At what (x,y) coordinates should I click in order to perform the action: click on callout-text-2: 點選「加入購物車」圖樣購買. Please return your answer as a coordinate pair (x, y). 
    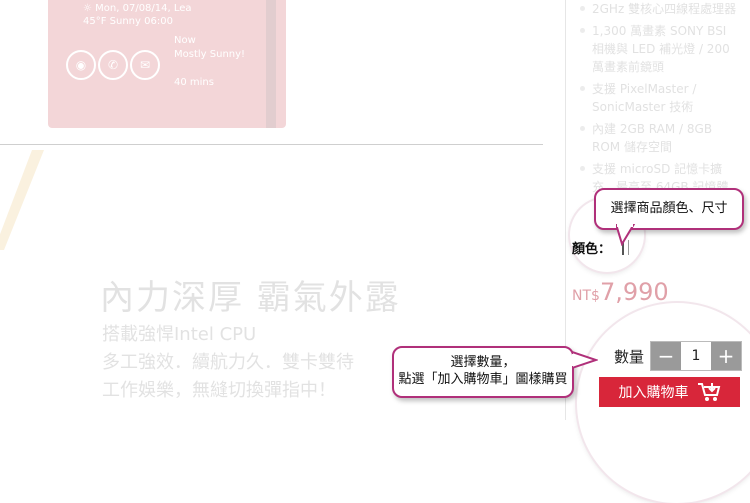
    Looking at the image, I should click on (483, 379).